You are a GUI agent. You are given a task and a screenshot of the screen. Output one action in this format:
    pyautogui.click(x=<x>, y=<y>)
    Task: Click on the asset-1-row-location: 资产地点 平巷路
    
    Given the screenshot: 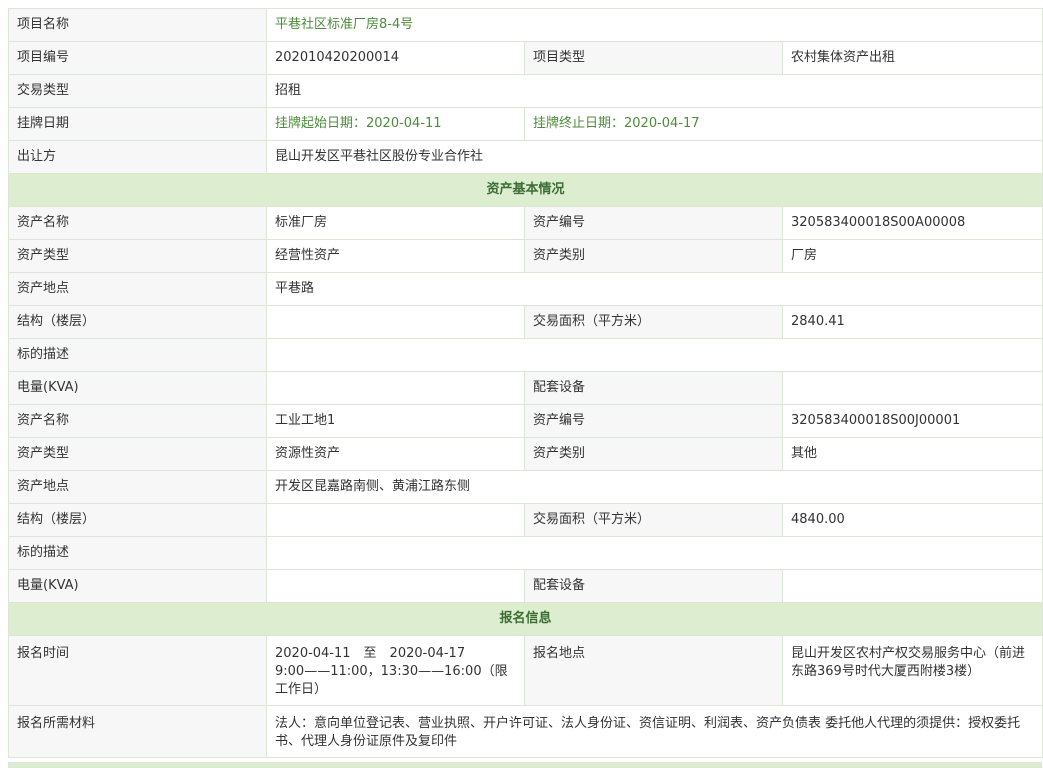 What is the action you would take?
    pyautogui.click(x=525, y=289)
    